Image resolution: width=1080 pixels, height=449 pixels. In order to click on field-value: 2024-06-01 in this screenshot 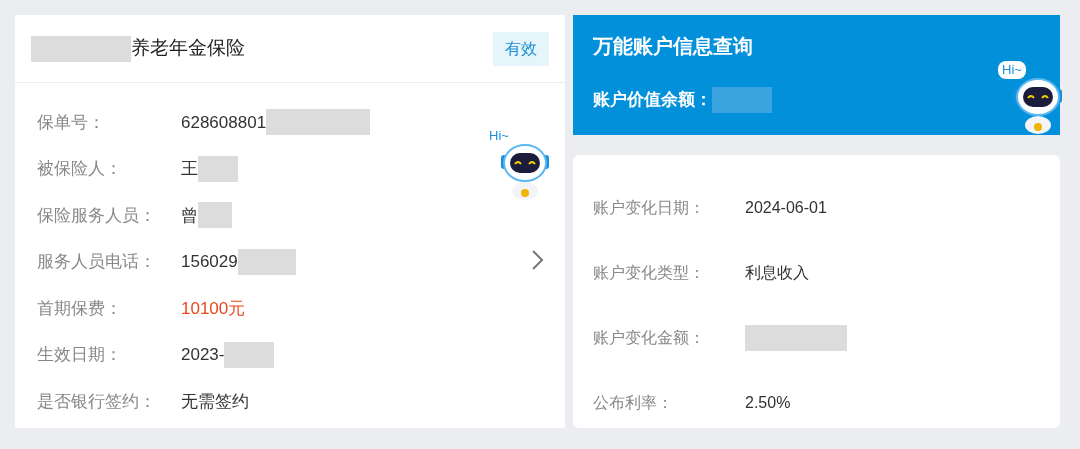, I will do `click(786, 207)`.